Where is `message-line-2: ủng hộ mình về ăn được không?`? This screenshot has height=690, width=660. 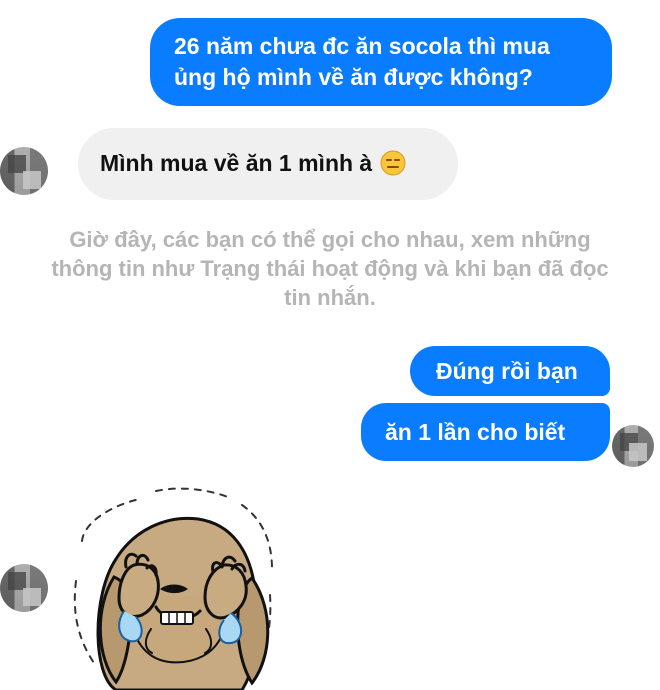
message-line-2: ủng hộ mình về ăn được không? is located at coordinates (353, 77).